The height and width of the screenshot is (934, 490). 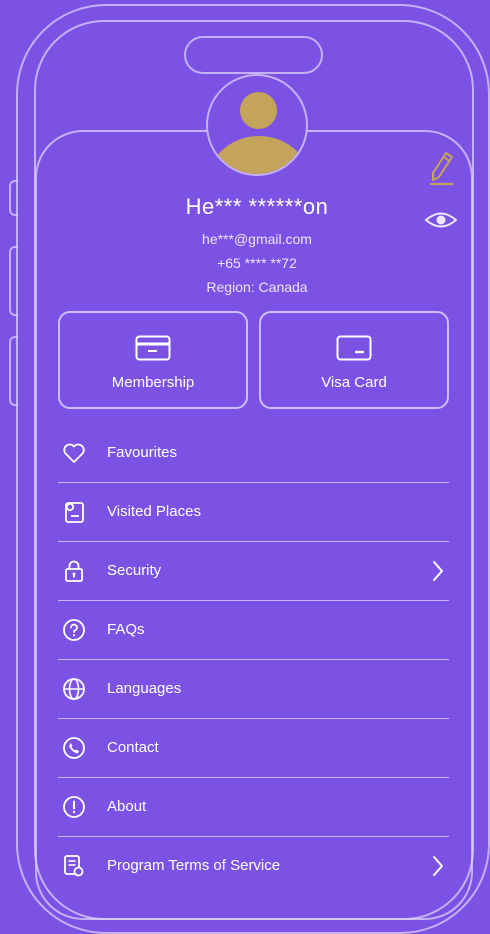 What do you see at coordinates (253, 630) in the screenshot?
I see `menu-item-faqs: FAQs` at bounding box center [253, 630].